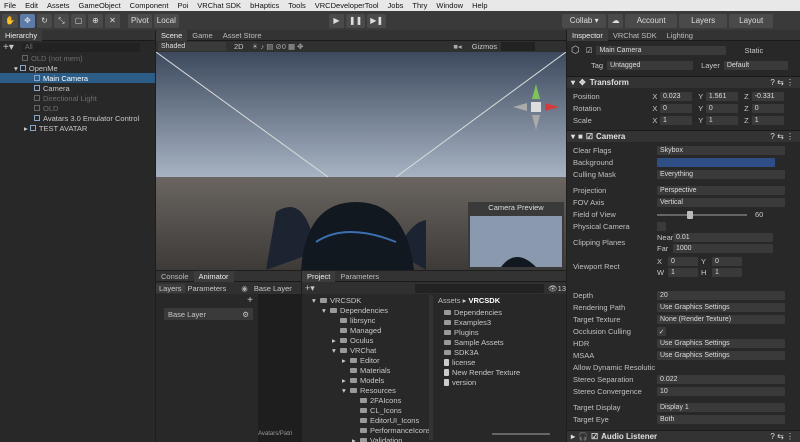 The height and width of the screenshot is (442, 800). I want to click on project-folder: ▾ VRChat, so click(367, 350).